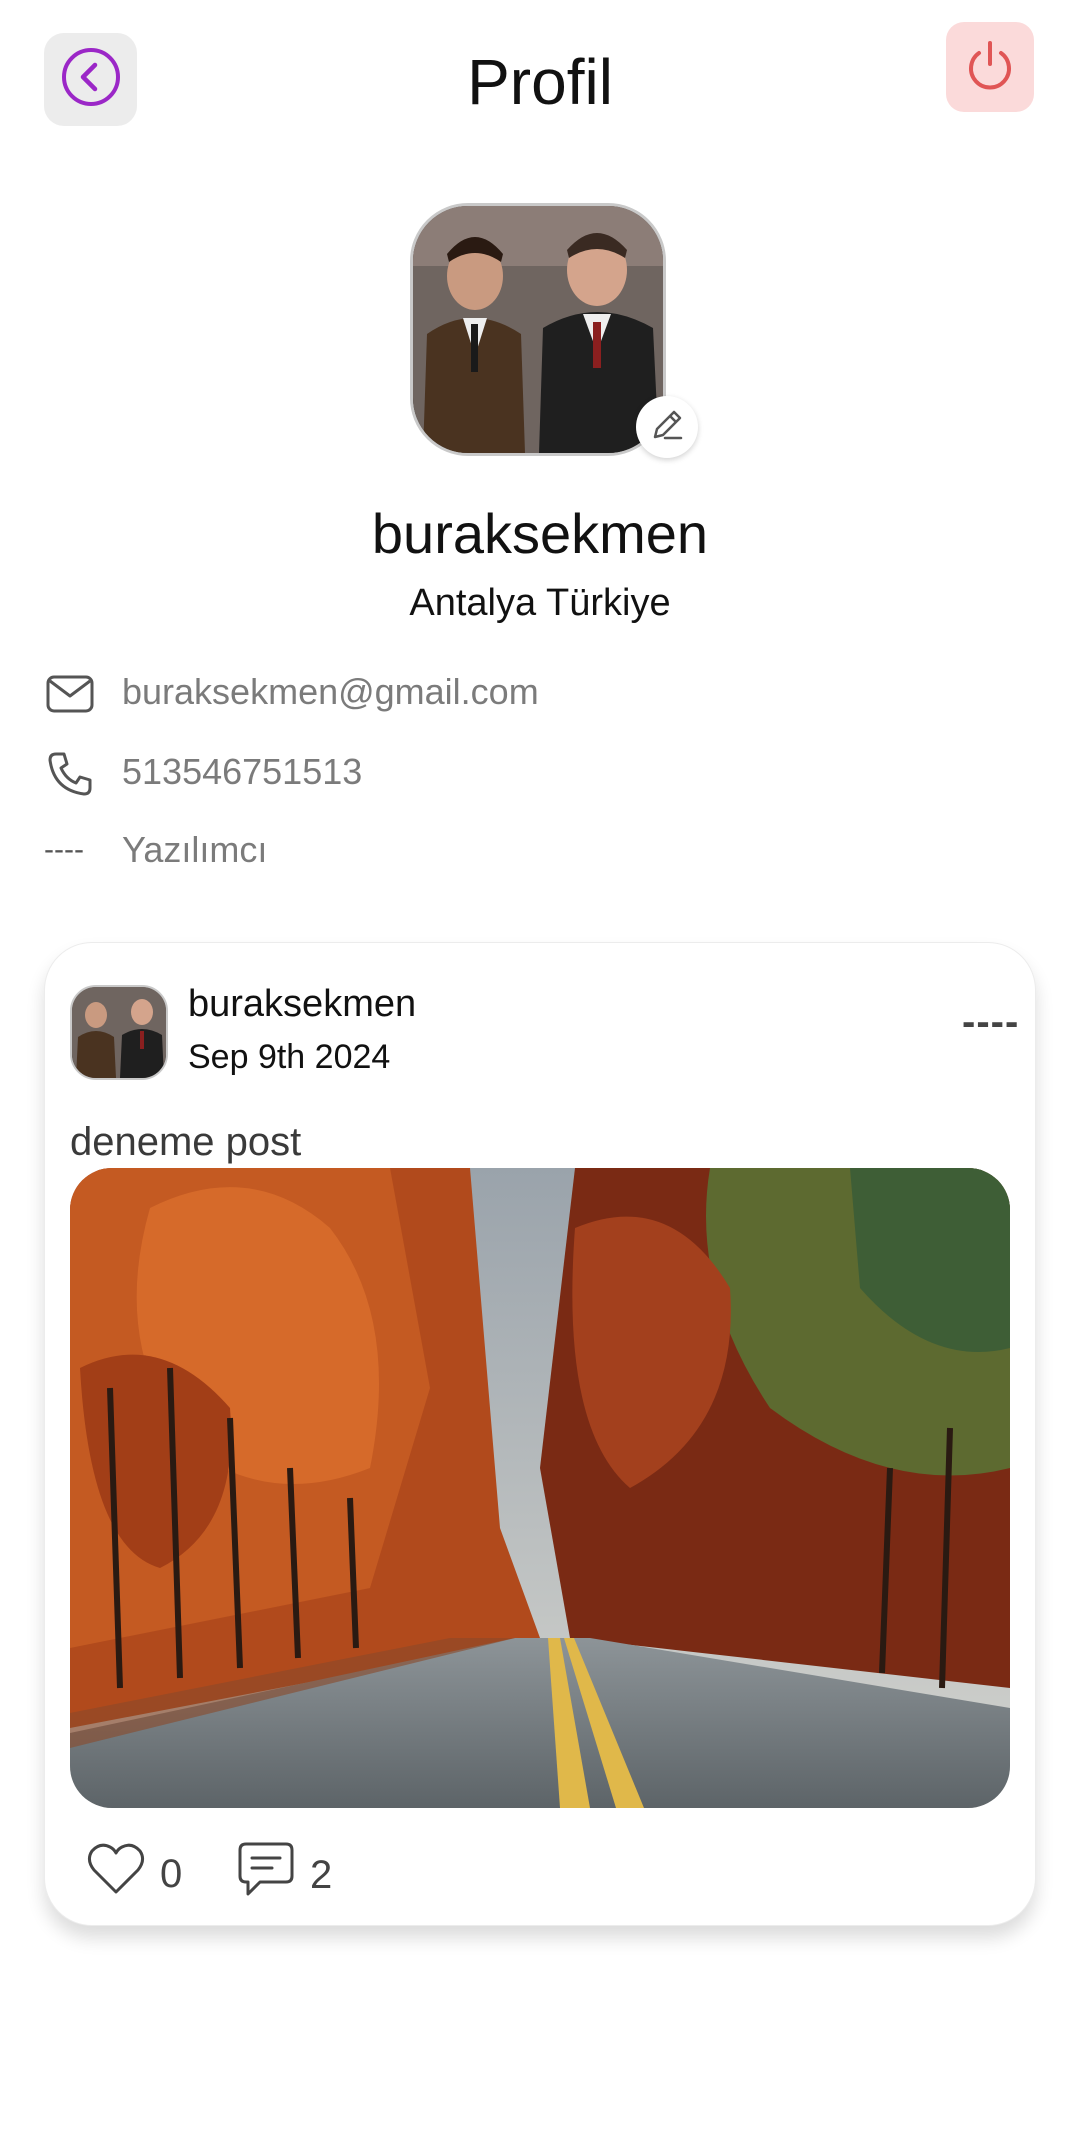 The height and width of the screenshot is (2130, 1080). Describe the element at coordinates (302, 1004) in the screenshot. I see `post-username: buraksekmen` at that location.